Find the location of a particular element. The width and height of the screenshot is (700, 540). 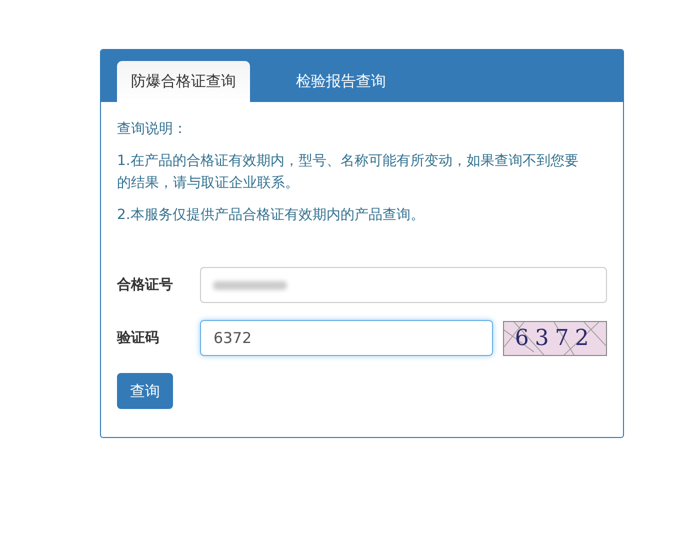

field-label: 合格证号 is located at coordinates (145, 285).